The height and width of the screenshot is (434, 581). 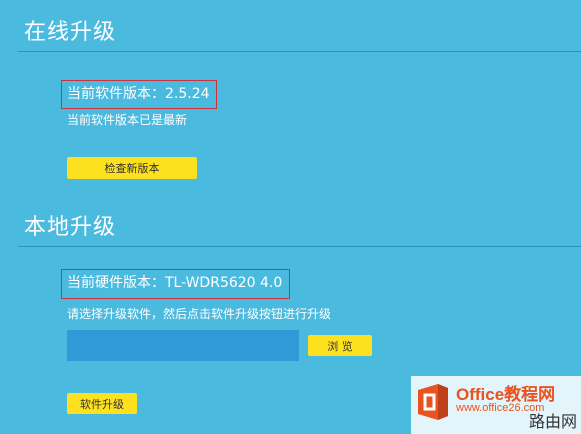 What do you see at coordinates (102, 403) in the screenshot?
I see `software-upgrade-button: 软件升级` at bounding box center [102, 403].